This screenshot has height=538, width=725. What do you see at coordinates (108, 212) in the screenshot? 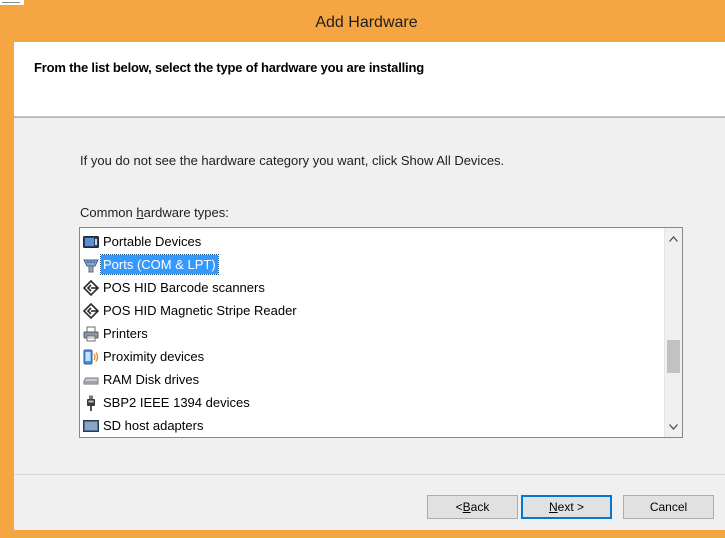
I see `list-label-prefix: Common` at bounding box center [108, 212].